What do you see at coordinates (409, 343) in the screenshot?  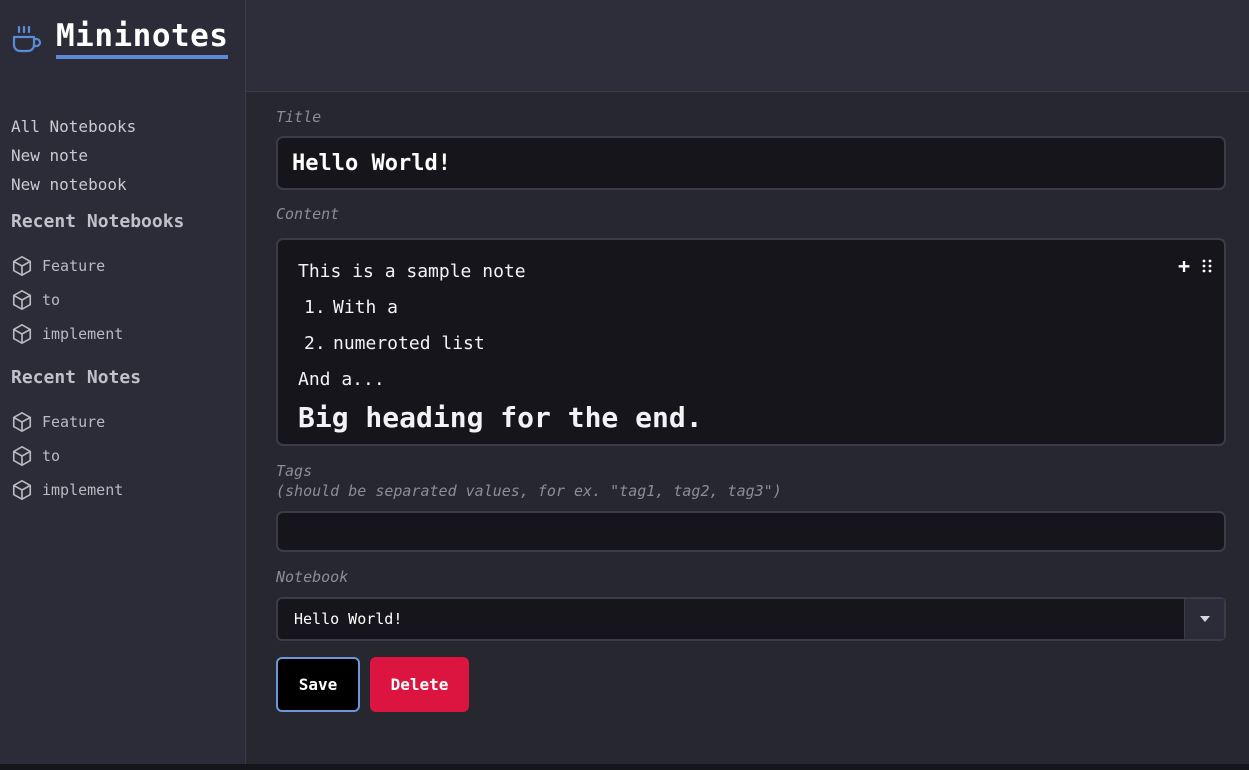 I see `list-text: numeroted list` at bounding box center [409, 343].